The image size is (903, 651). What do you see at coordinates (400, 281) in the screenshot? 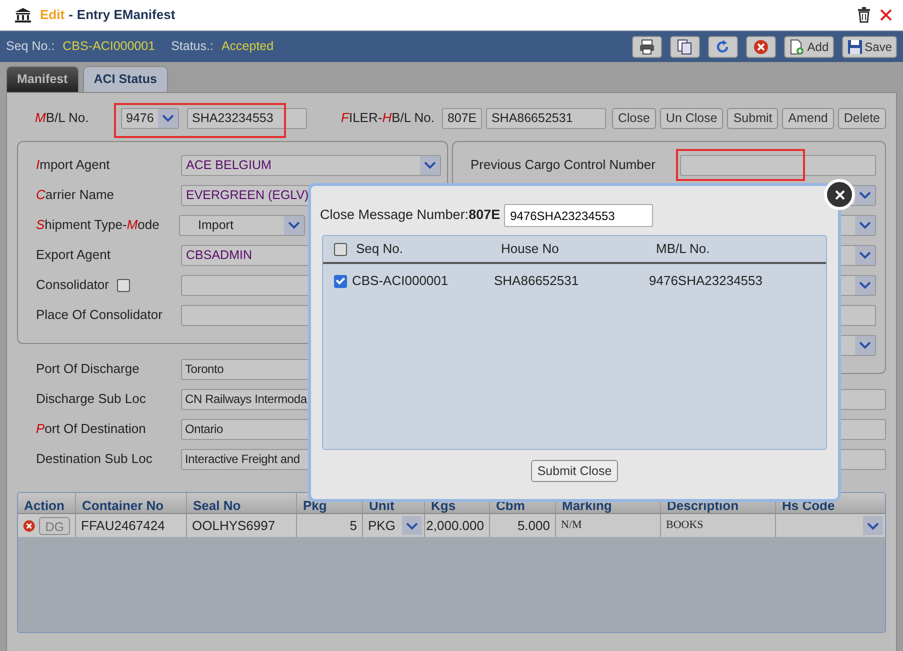
I see `table-cell-text: CBS-ACI000001` at bounding box center [400, 281].